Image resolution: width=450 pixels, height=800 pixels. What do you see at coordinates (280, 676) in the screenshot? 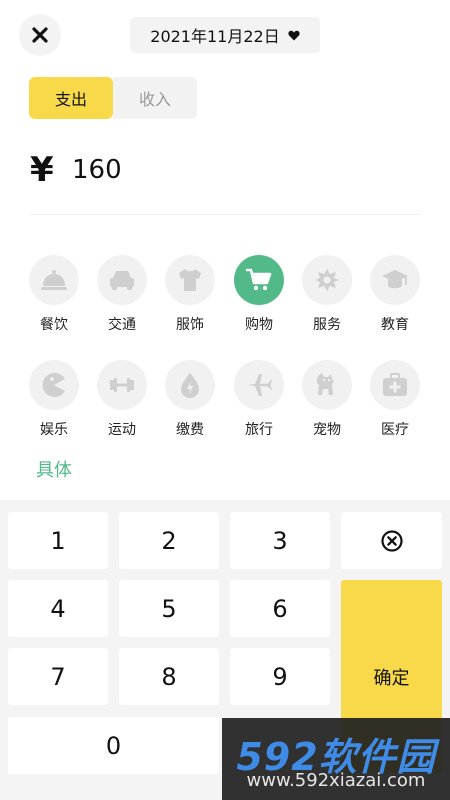
I see `key-9: 9` at bounding box center [280, 676].